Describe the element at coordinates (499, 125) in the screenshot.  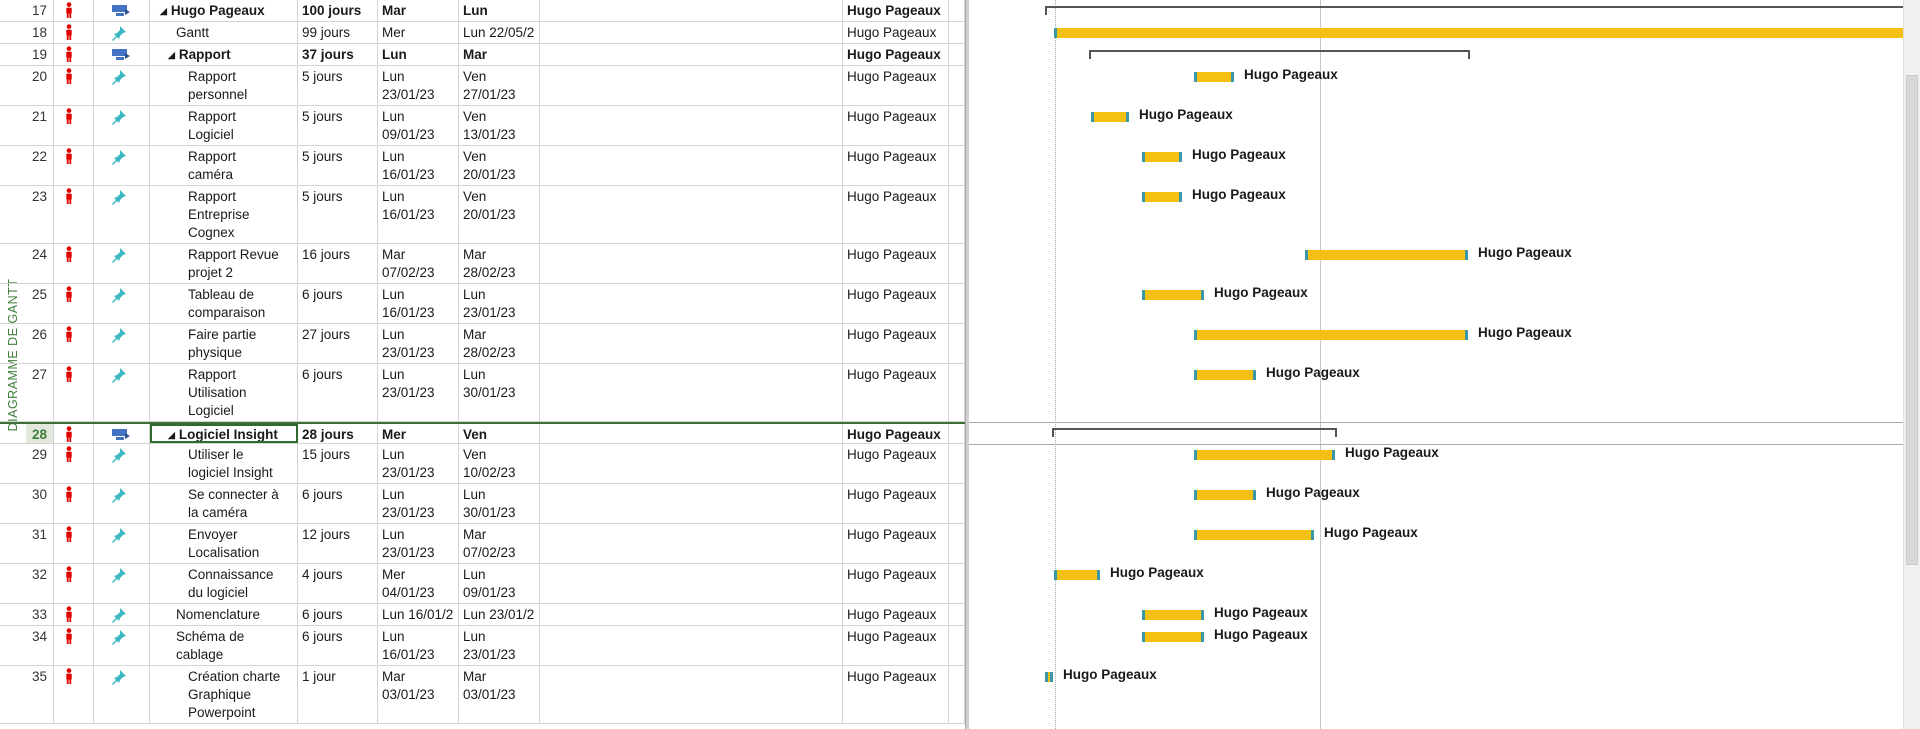
I see `finish-date-cell: Ven 13/01/23` at that location.